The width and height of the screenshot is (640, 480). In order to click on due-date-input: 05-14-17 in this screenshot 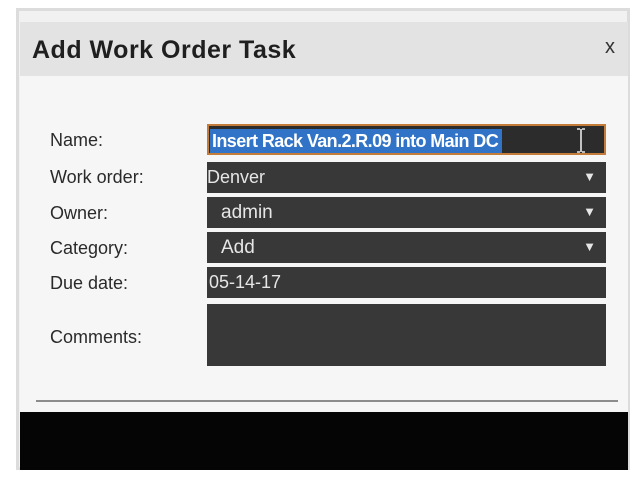, I will do `click(406, 282)`.